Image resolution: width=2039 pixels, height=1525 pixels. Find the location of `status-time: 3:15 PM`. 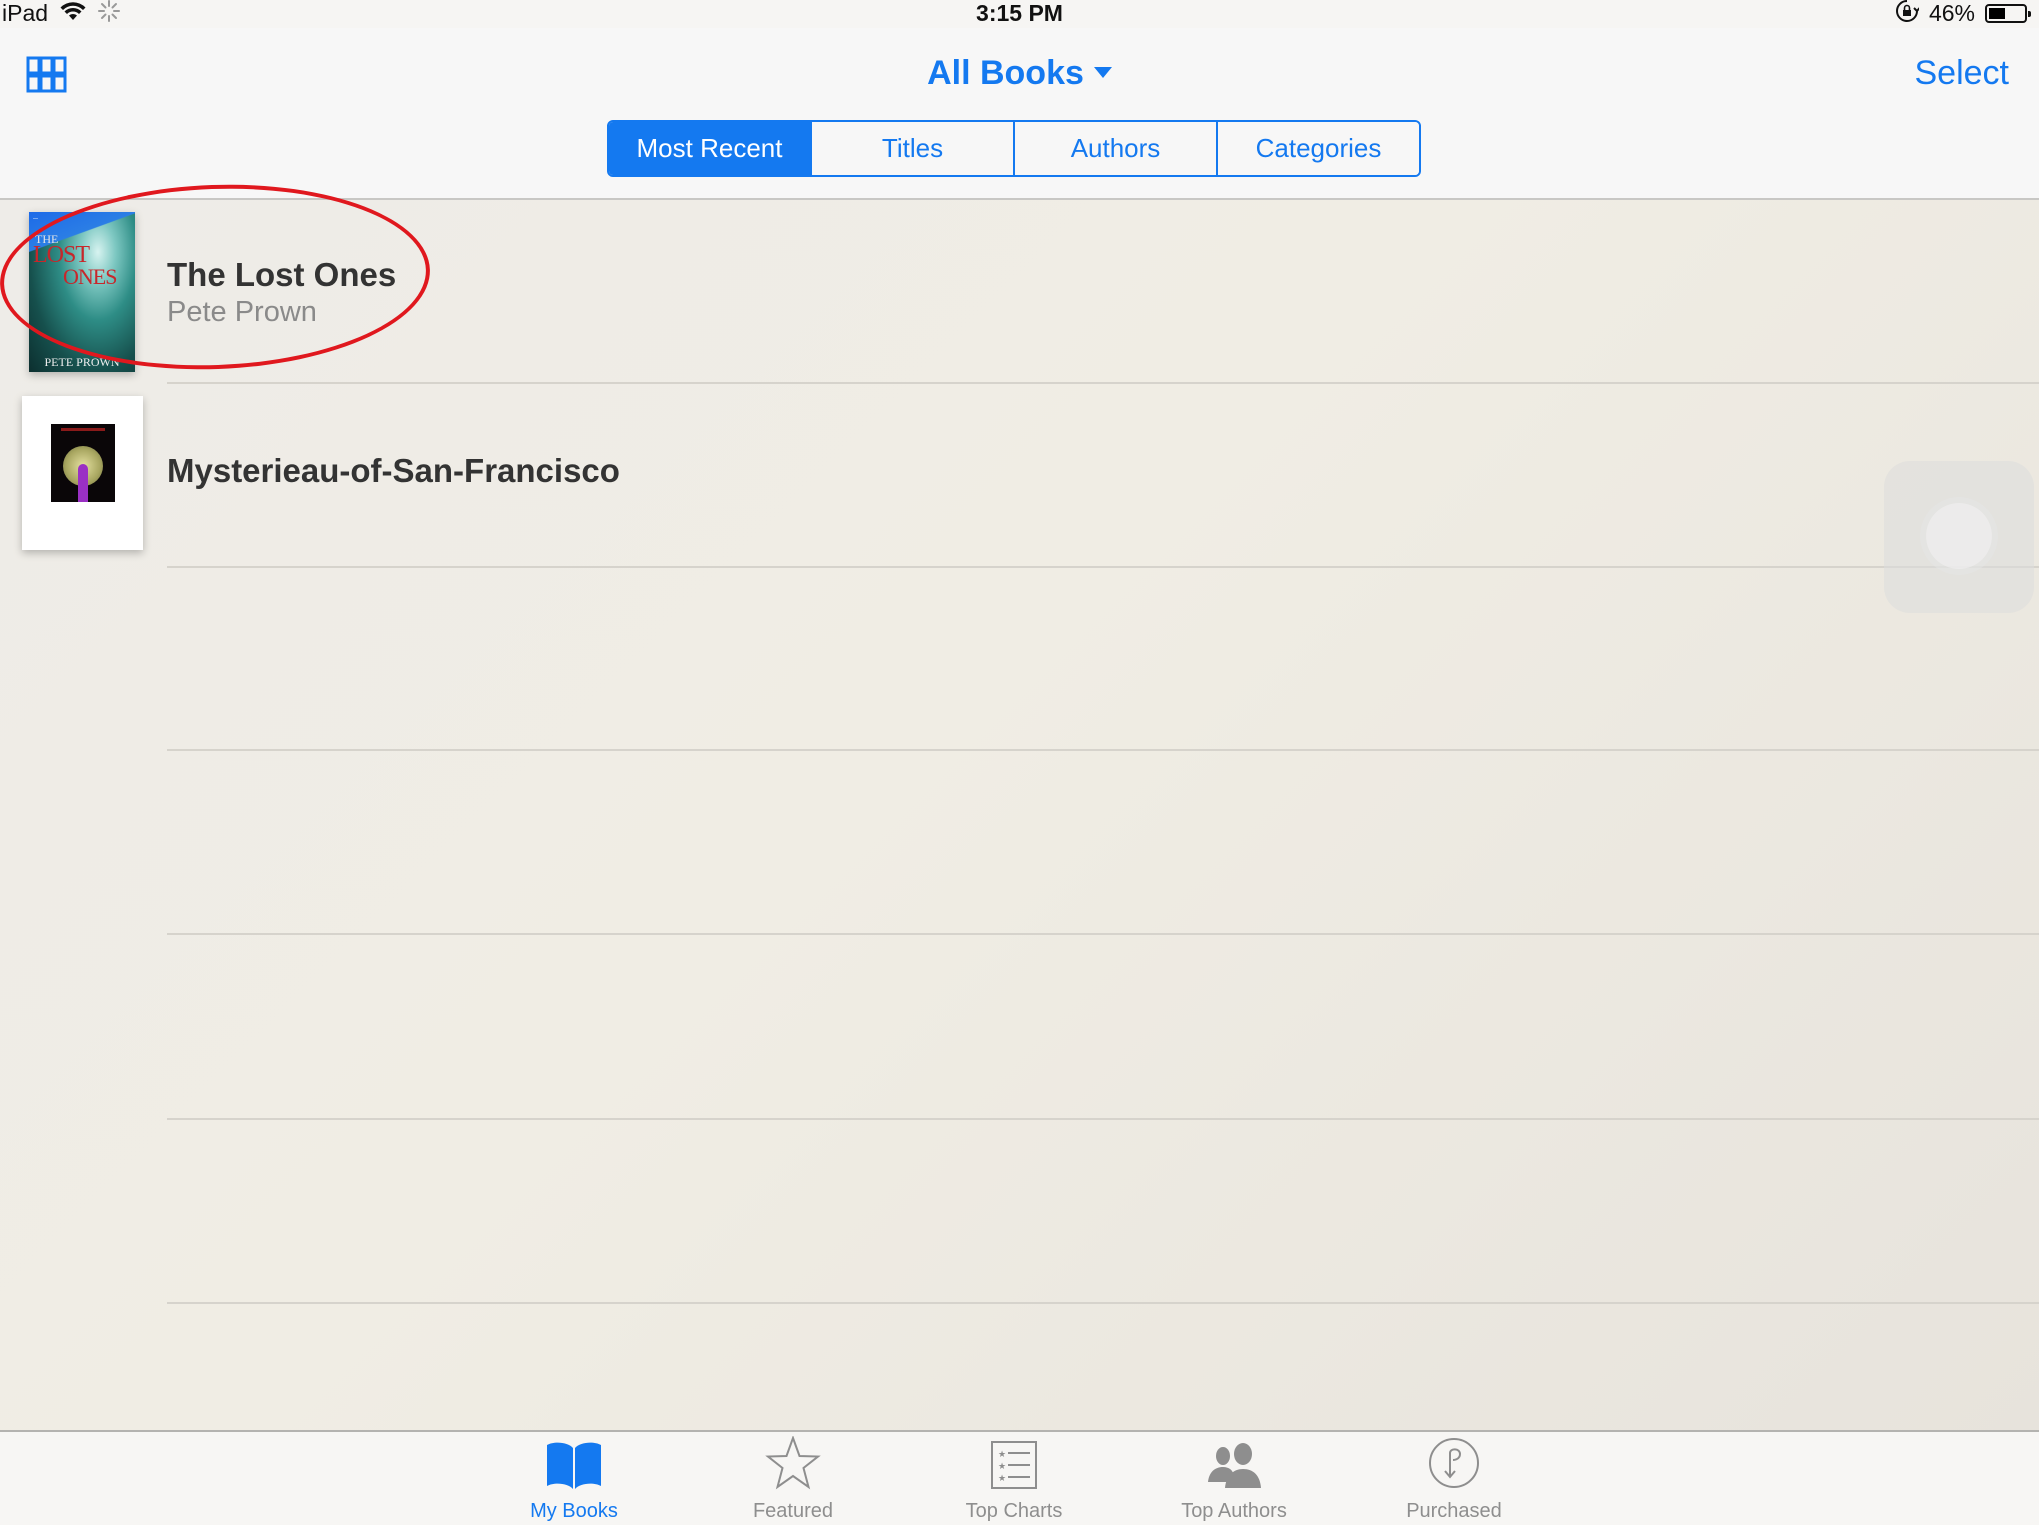

status-time: 3:15 PM is located at coordinates (1019, 13).